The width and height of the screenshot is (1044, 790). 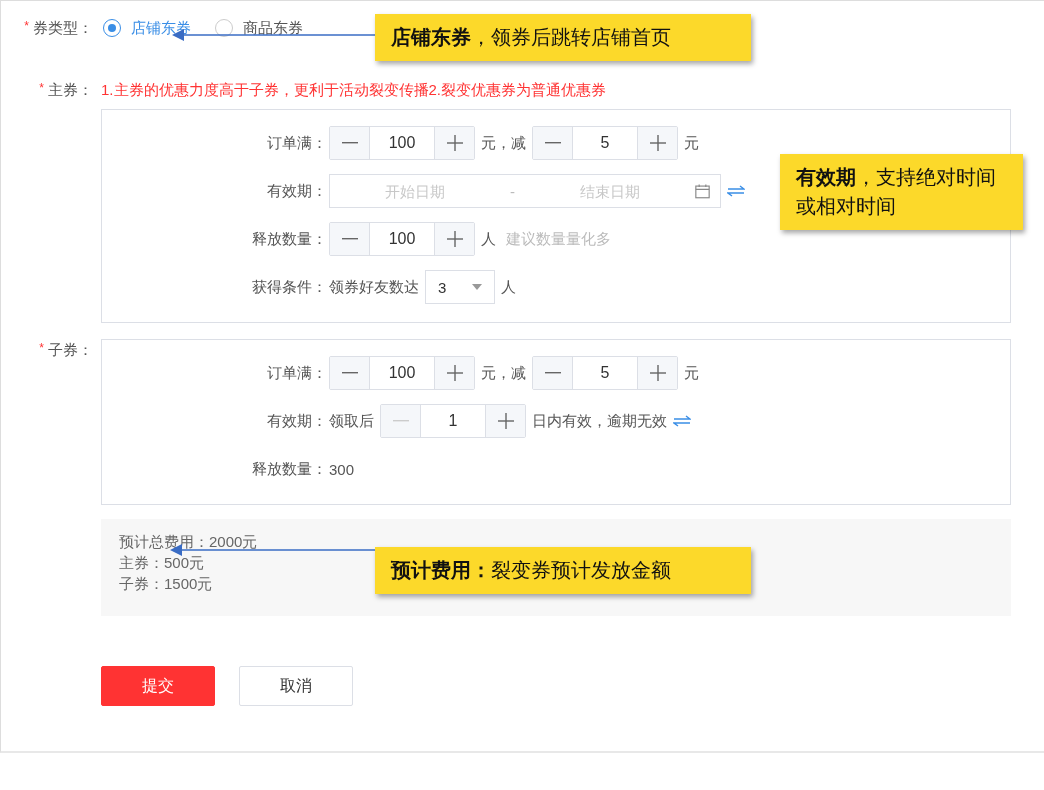 I want to click on number-stepper: 1, so click(x=453, y=421).